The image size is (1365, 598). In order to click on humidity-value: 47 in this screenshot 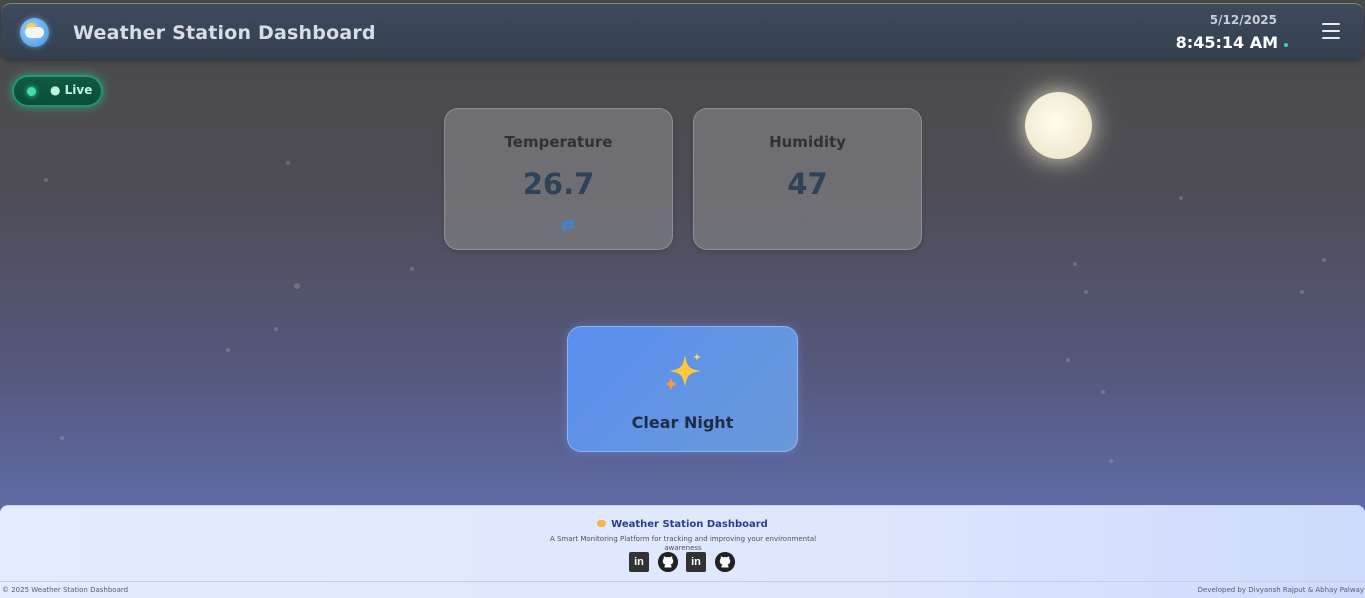, I will do `click(807, 184)`.